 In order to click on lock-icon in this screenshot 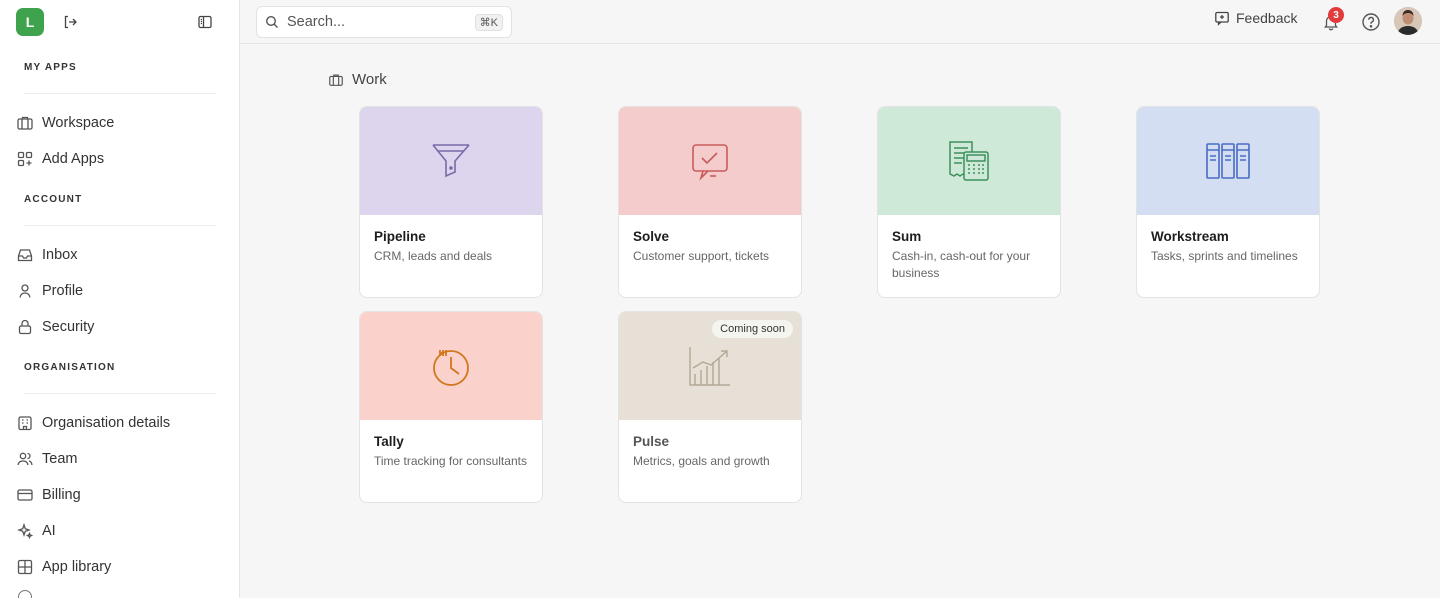, I will do `click(25, 327)`.